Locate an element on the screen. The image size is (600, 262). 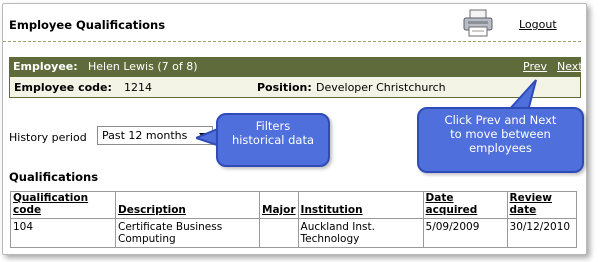
filters-callout-line2: historical data is located at coordinates (273, 140).